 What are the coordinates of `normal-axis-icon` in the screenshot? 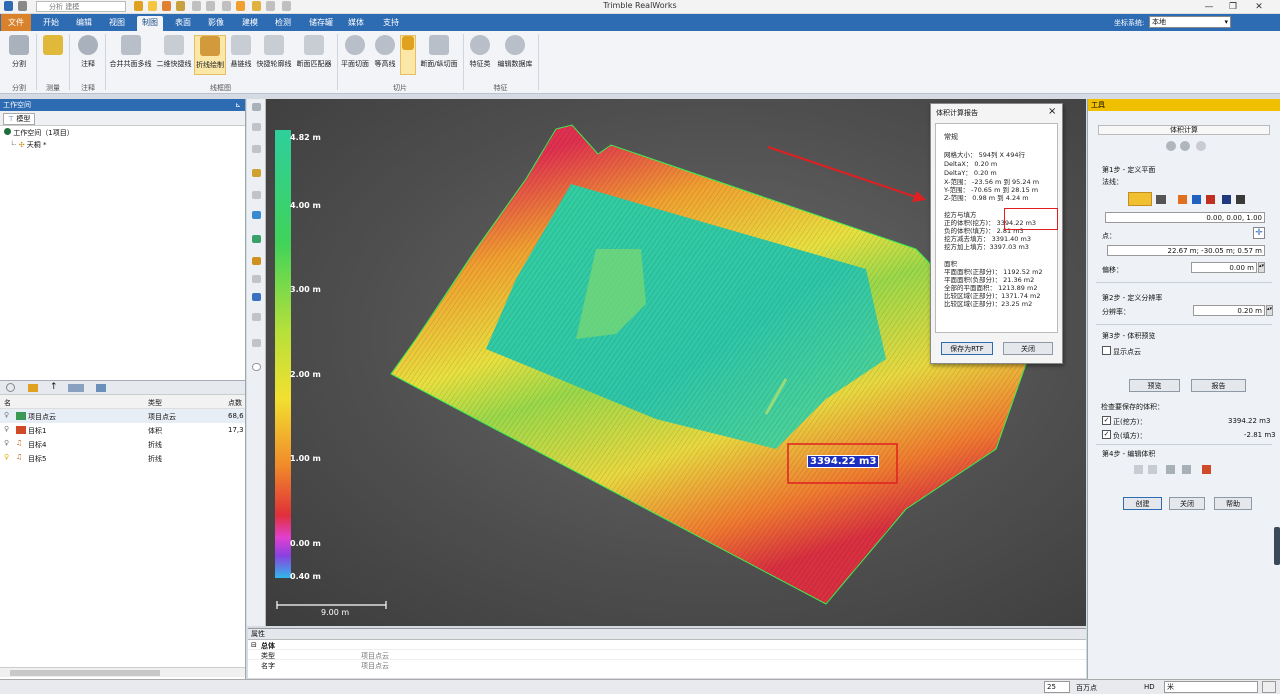 It's located at (1161, 199).